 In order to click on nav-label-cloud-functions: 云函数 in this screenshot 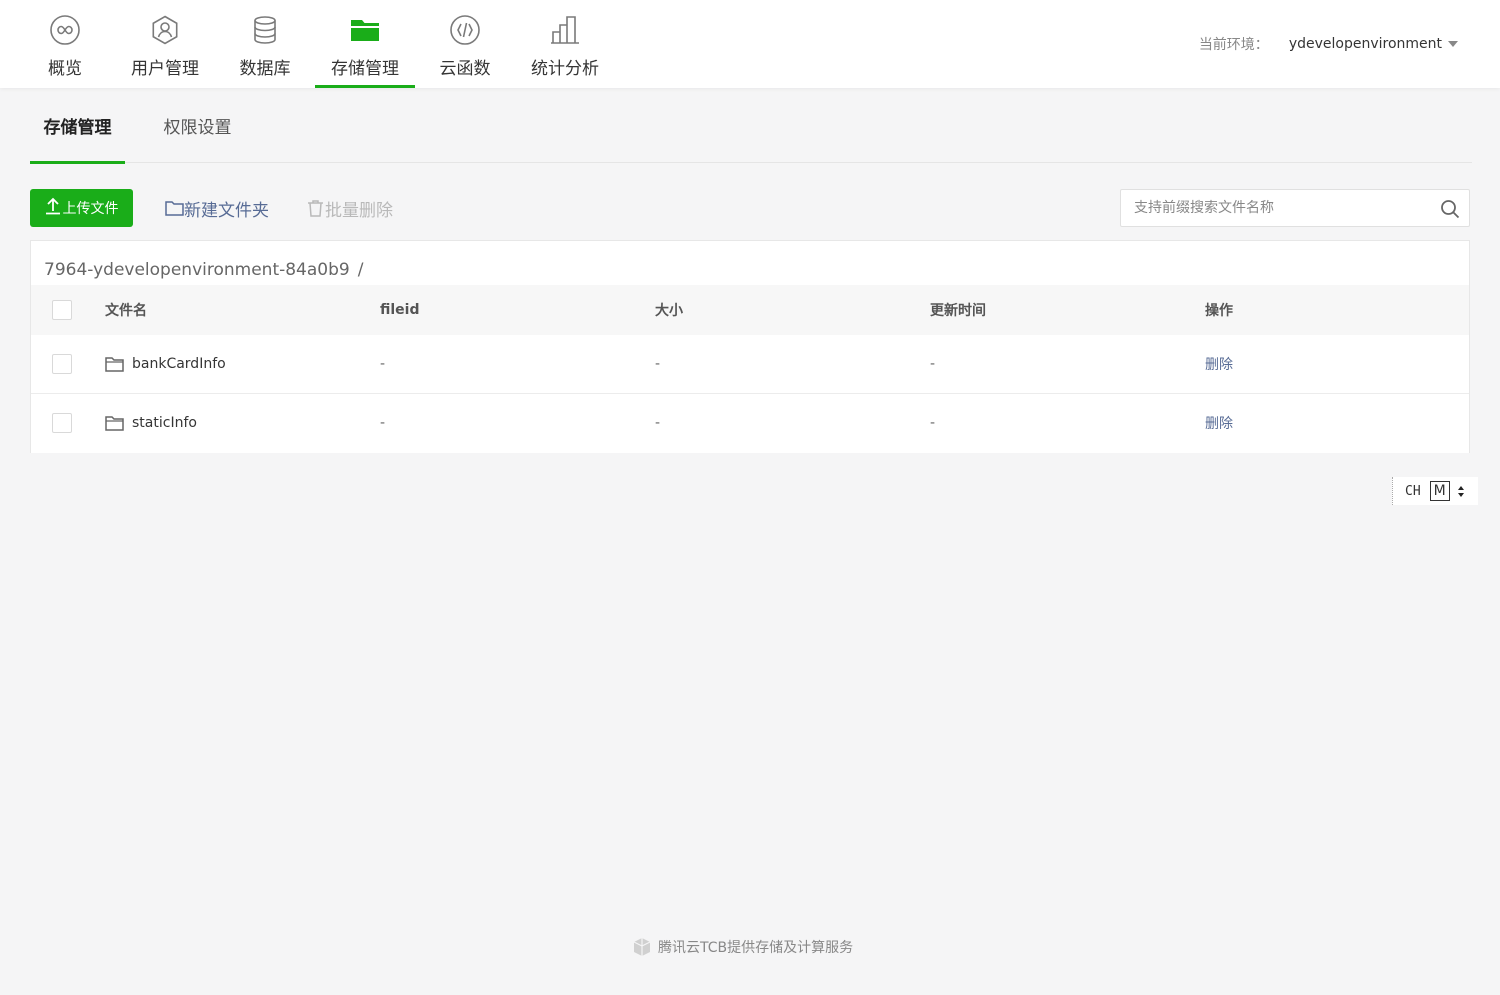, I will do `click(465, 69)`.